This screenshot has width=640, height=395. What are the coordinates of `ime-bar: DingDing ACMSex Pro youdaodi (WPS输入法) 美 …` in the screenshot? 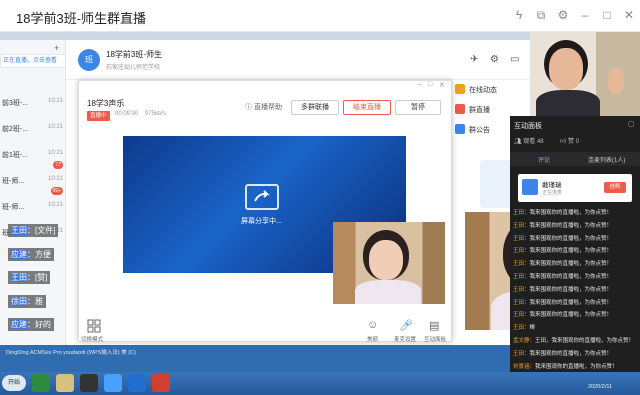 It's located at (255, 358).